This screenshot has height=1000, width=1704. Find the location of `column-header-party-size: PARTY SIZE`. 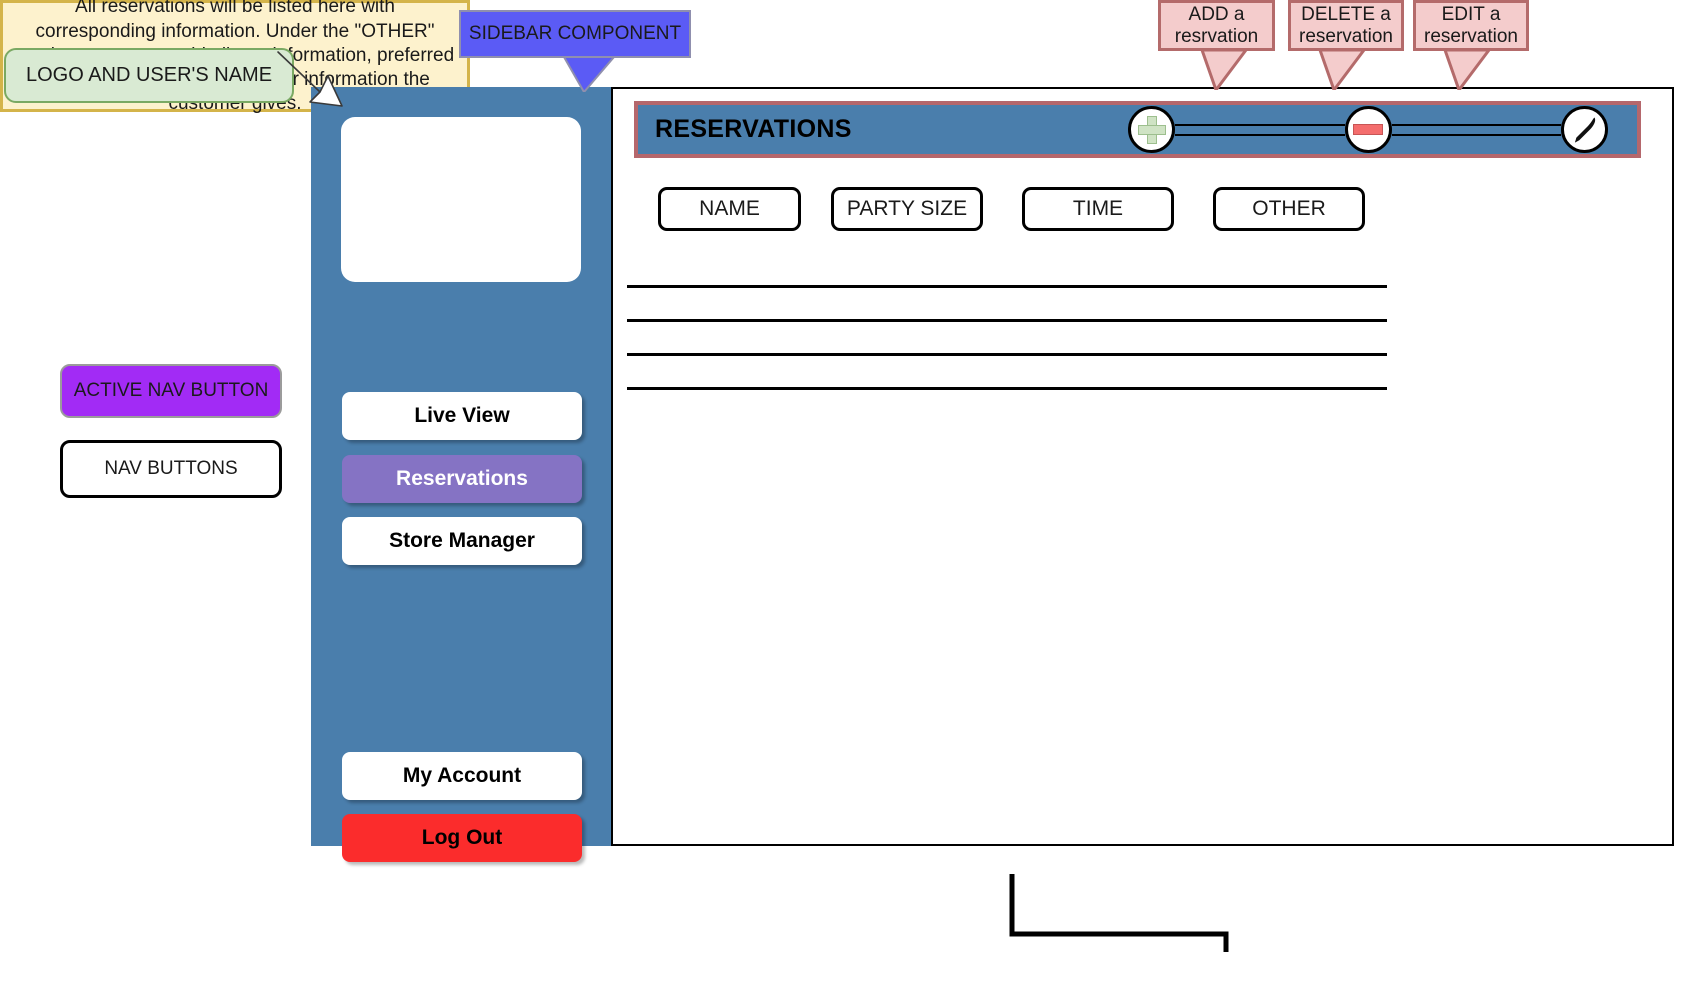

column-header-party-size: PARTY SIZE is located at coordinates (907, 209).